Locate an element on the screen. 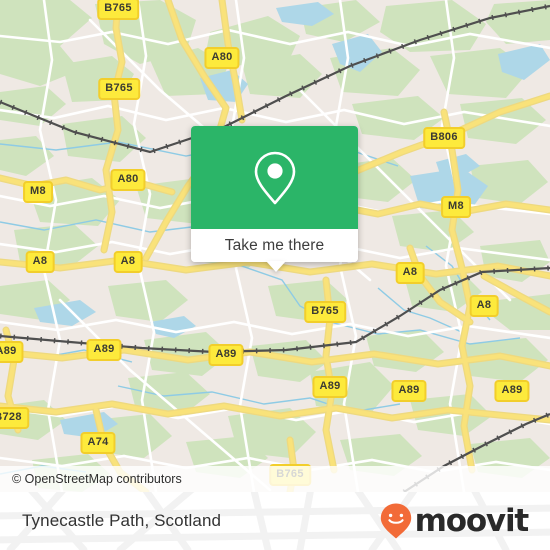 This screenshot has height=550, width=550. popup-icon-panel is located at coordinates (274, 177).